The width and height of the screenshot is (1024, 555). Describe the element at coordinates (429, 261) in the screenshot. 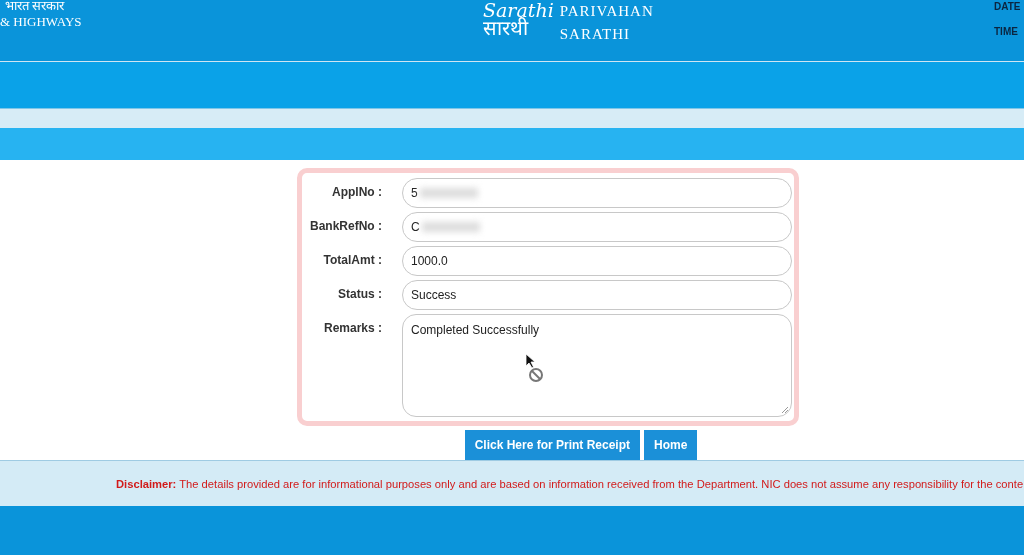

I see `field-value: 1000.0` at that location.